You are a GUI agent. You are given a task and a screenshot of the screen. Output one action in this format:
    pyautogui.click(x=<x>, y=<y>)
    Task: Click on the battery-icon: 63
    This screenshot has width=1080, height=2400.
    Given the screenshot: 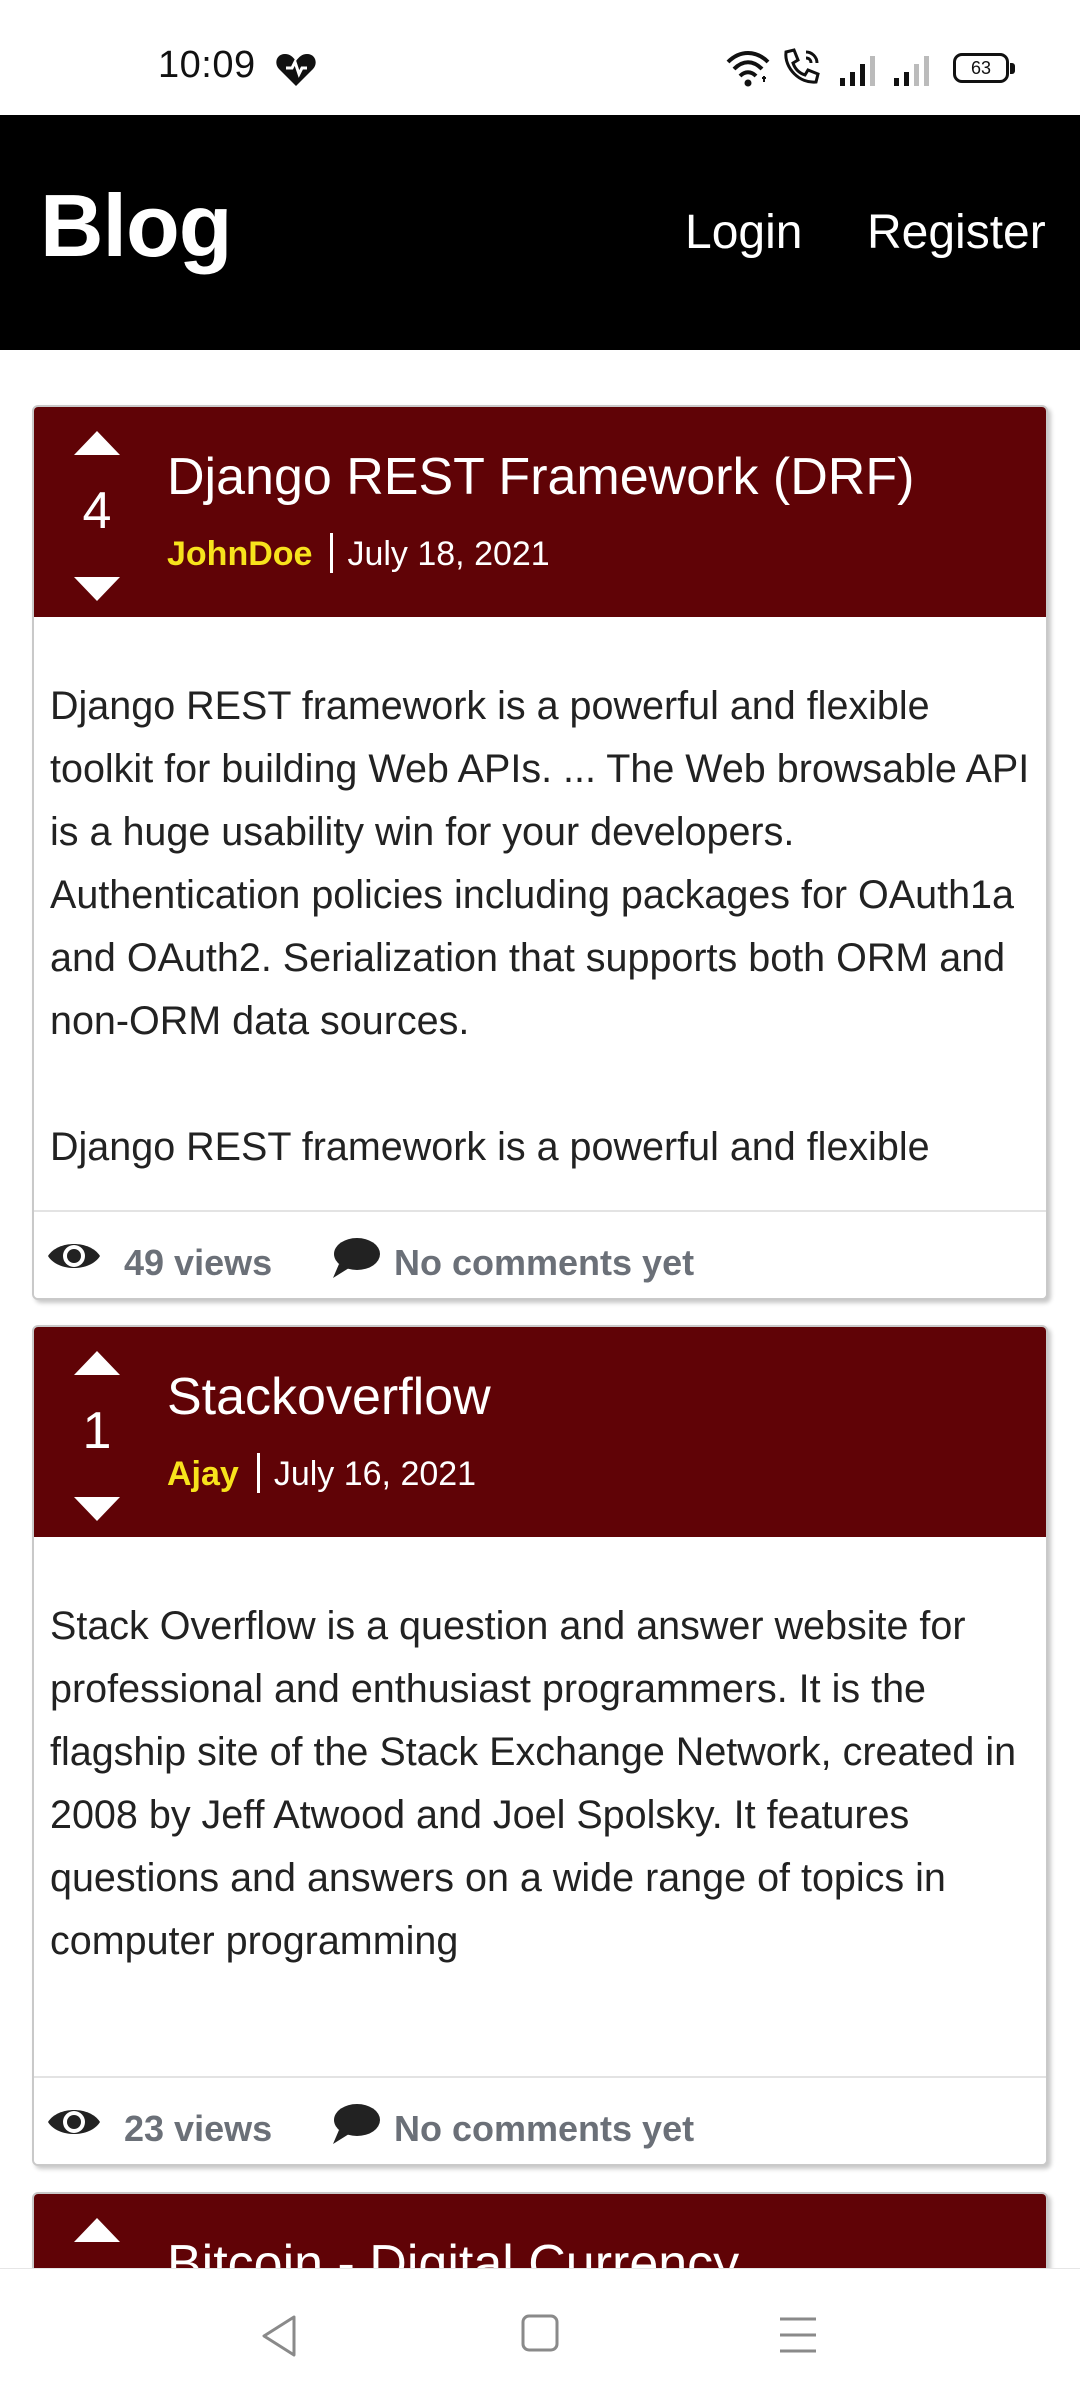 What is the action you would take?
    pyautogui.click(x=984, y=68)
    